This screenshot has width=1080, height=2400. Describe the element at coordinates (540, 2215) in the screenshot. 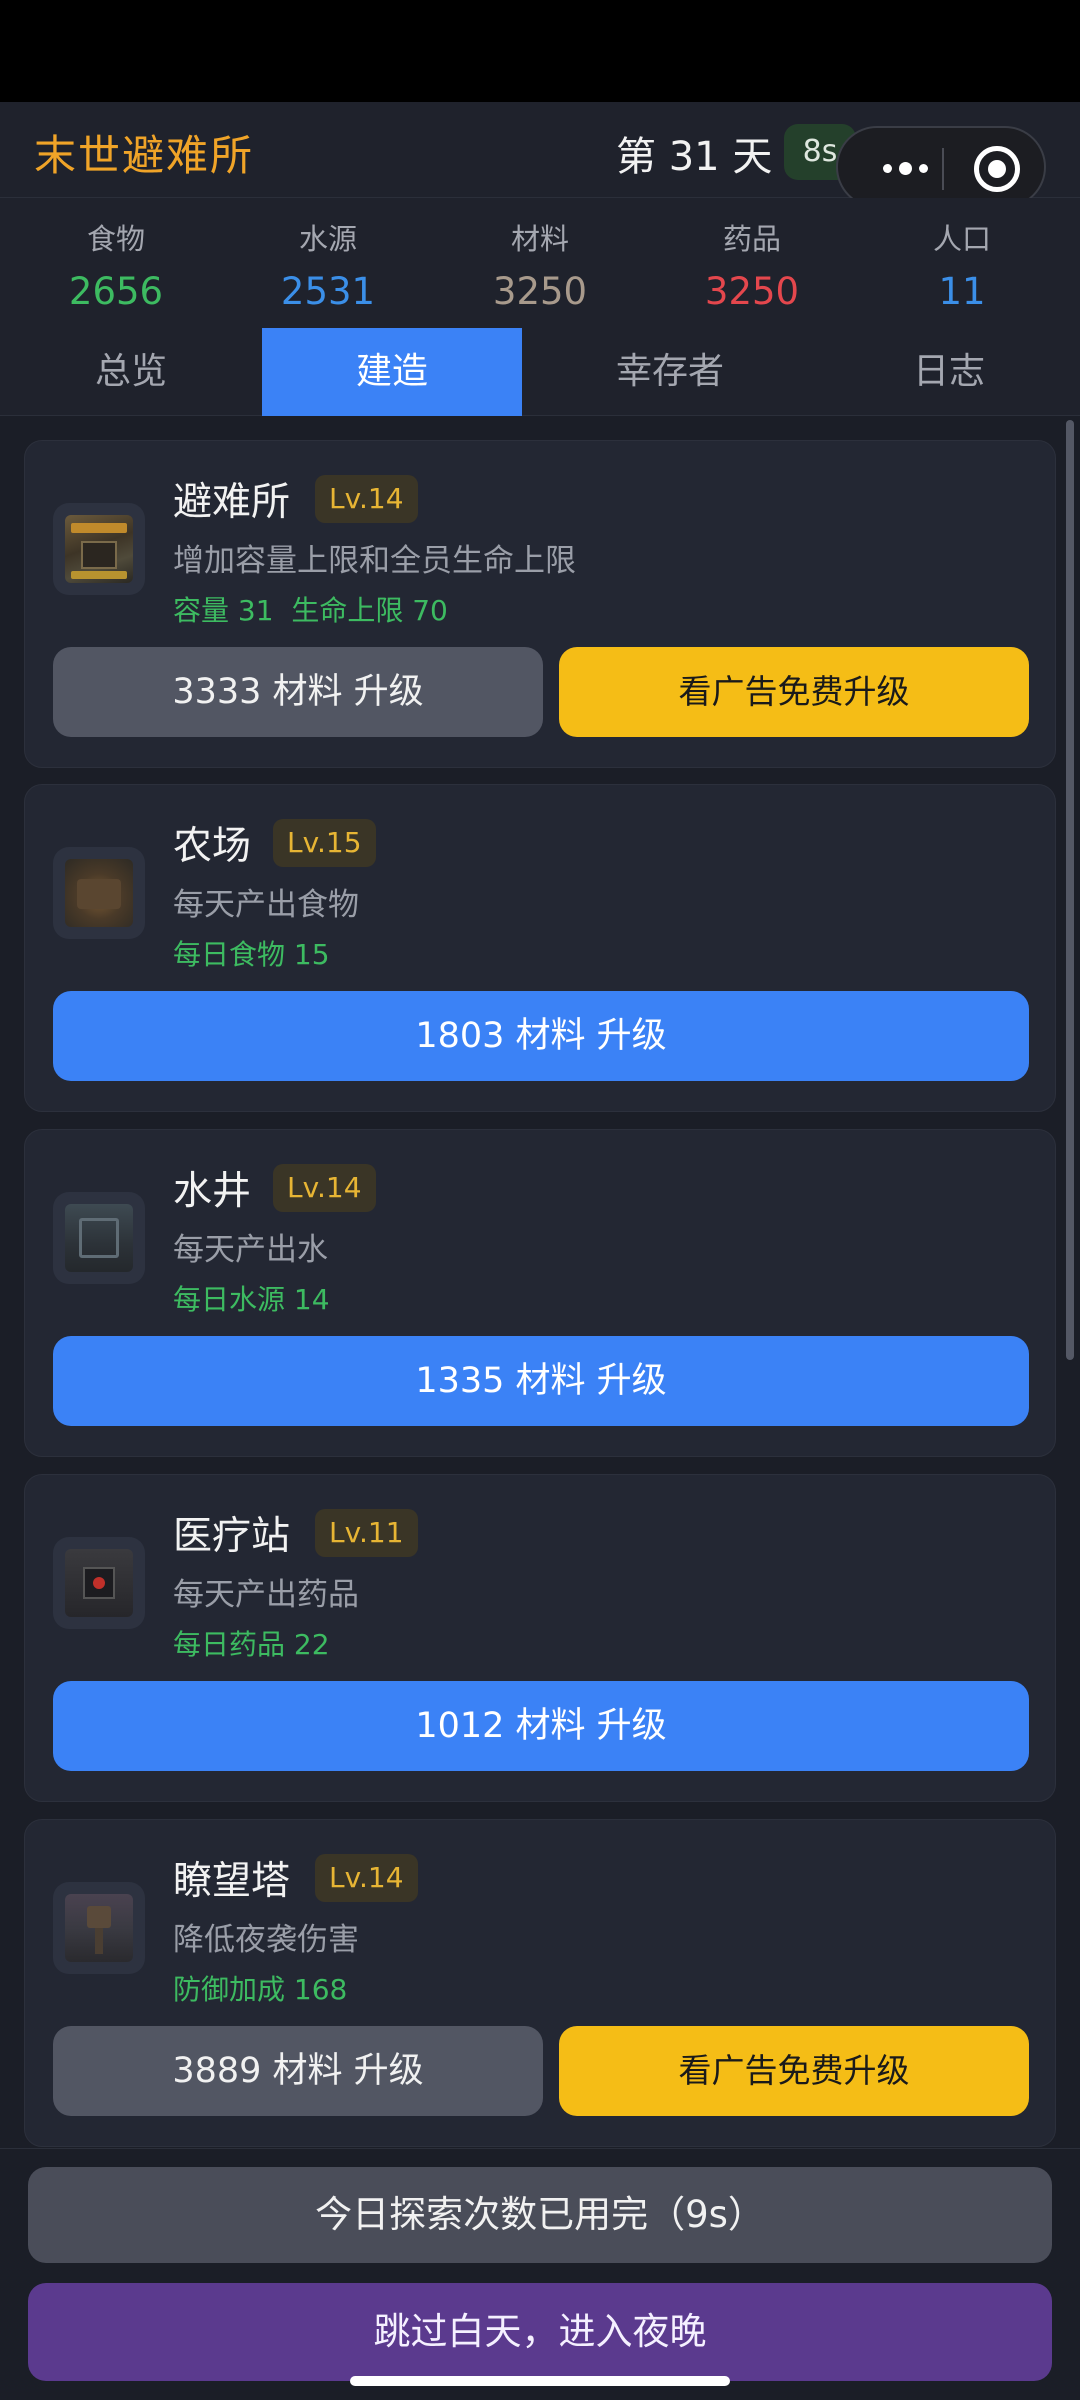

I see `explore-button: 今日探索次数已用完（9s）` at that location.